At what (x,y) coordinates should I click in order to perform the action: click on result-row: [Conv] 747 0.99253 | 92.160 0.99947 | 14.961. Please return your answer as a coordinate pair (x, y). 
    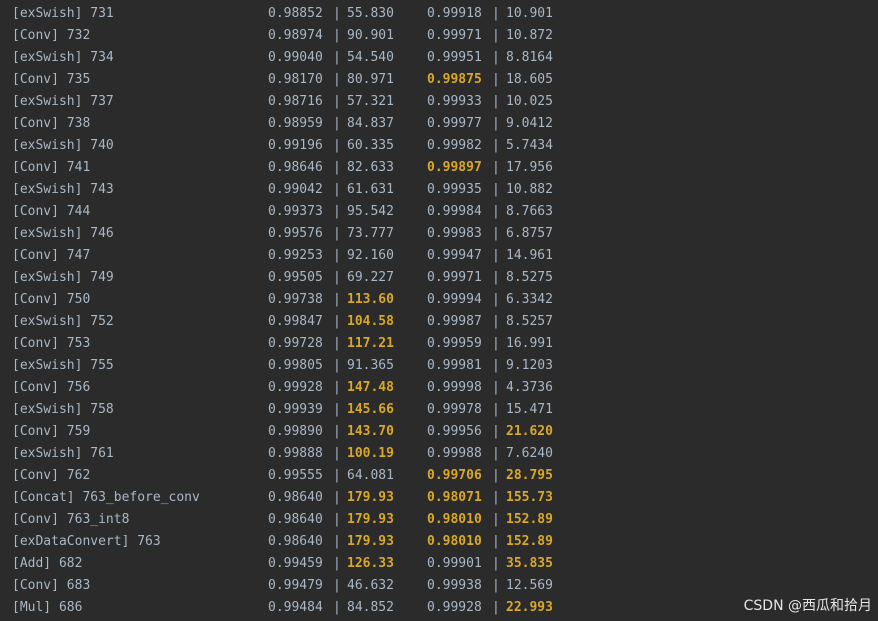
    Looking at the image, I should click on (439, 256).